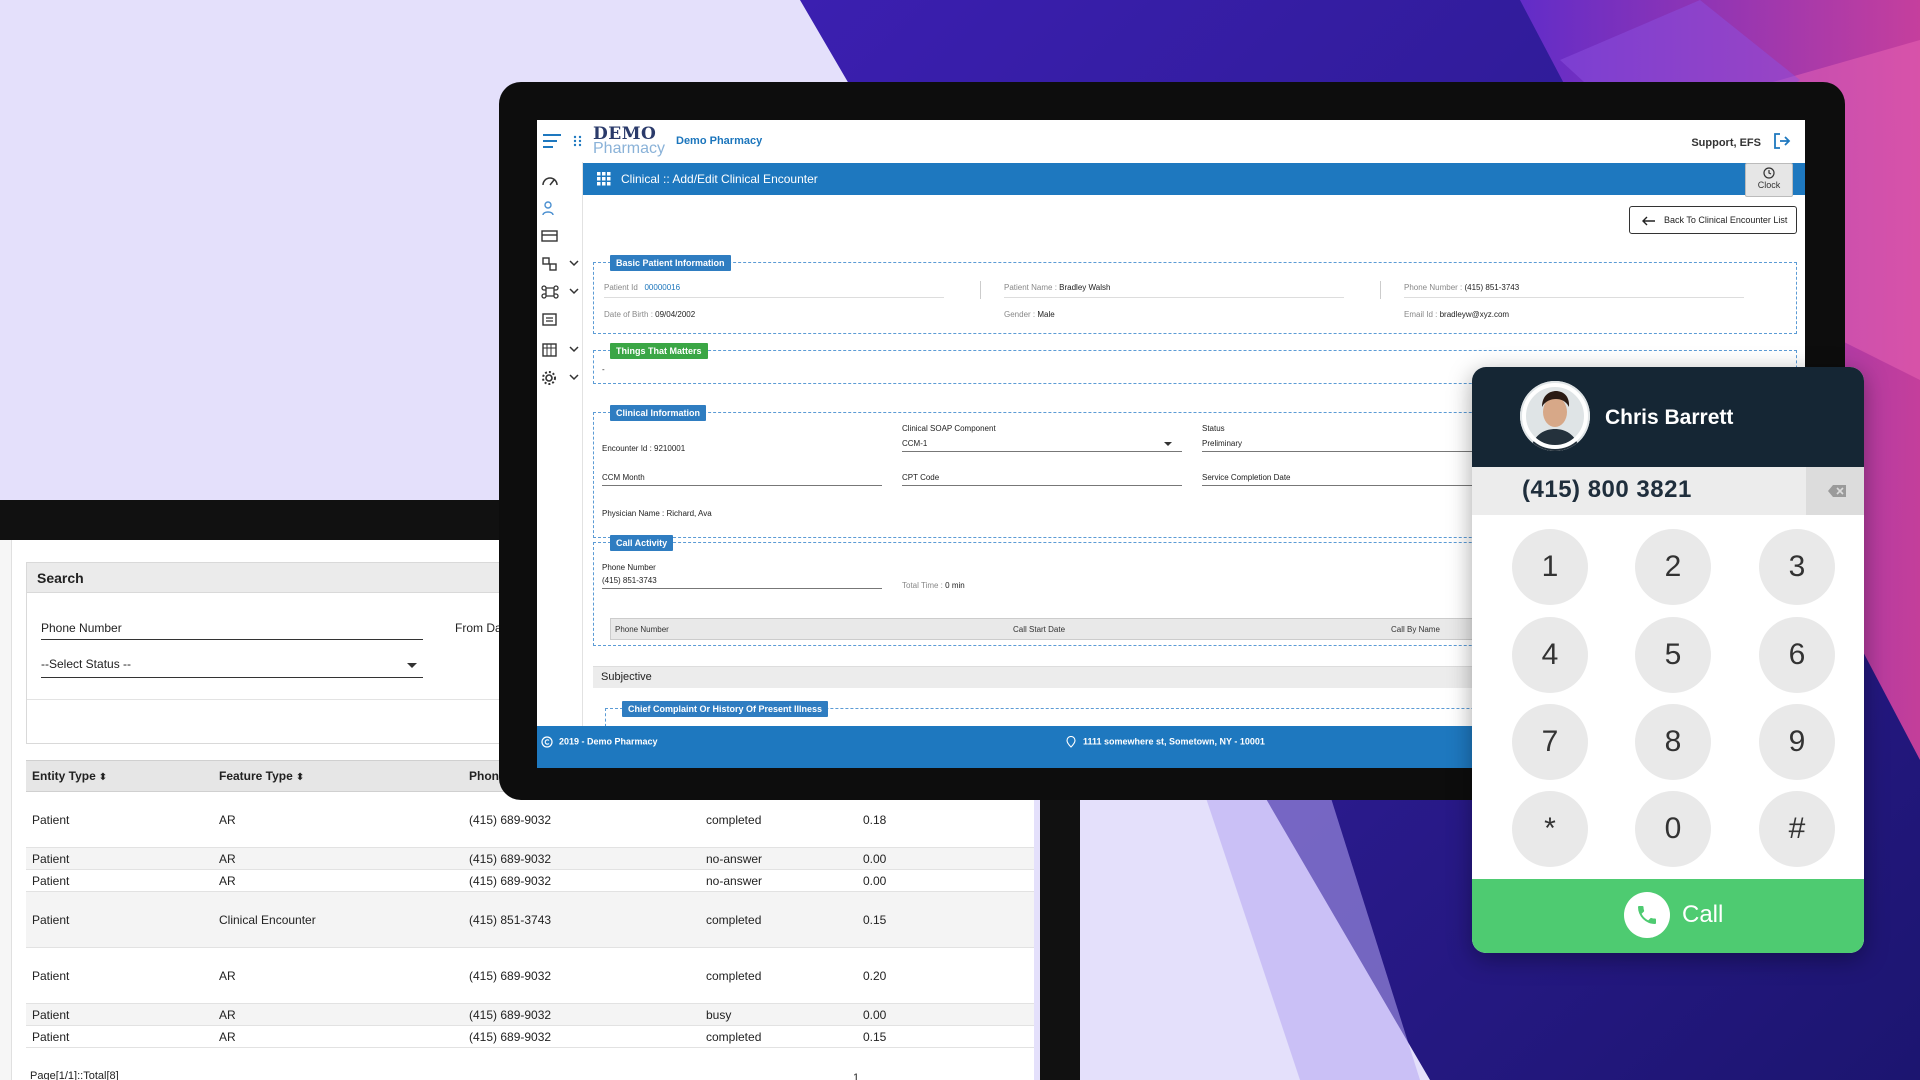 This screenshot has height=1080, width=1920. Describe the element at coordinates (69, 776) in the screenshot. I see `column-header-entity-type: Entity Type ⬍` at that location.